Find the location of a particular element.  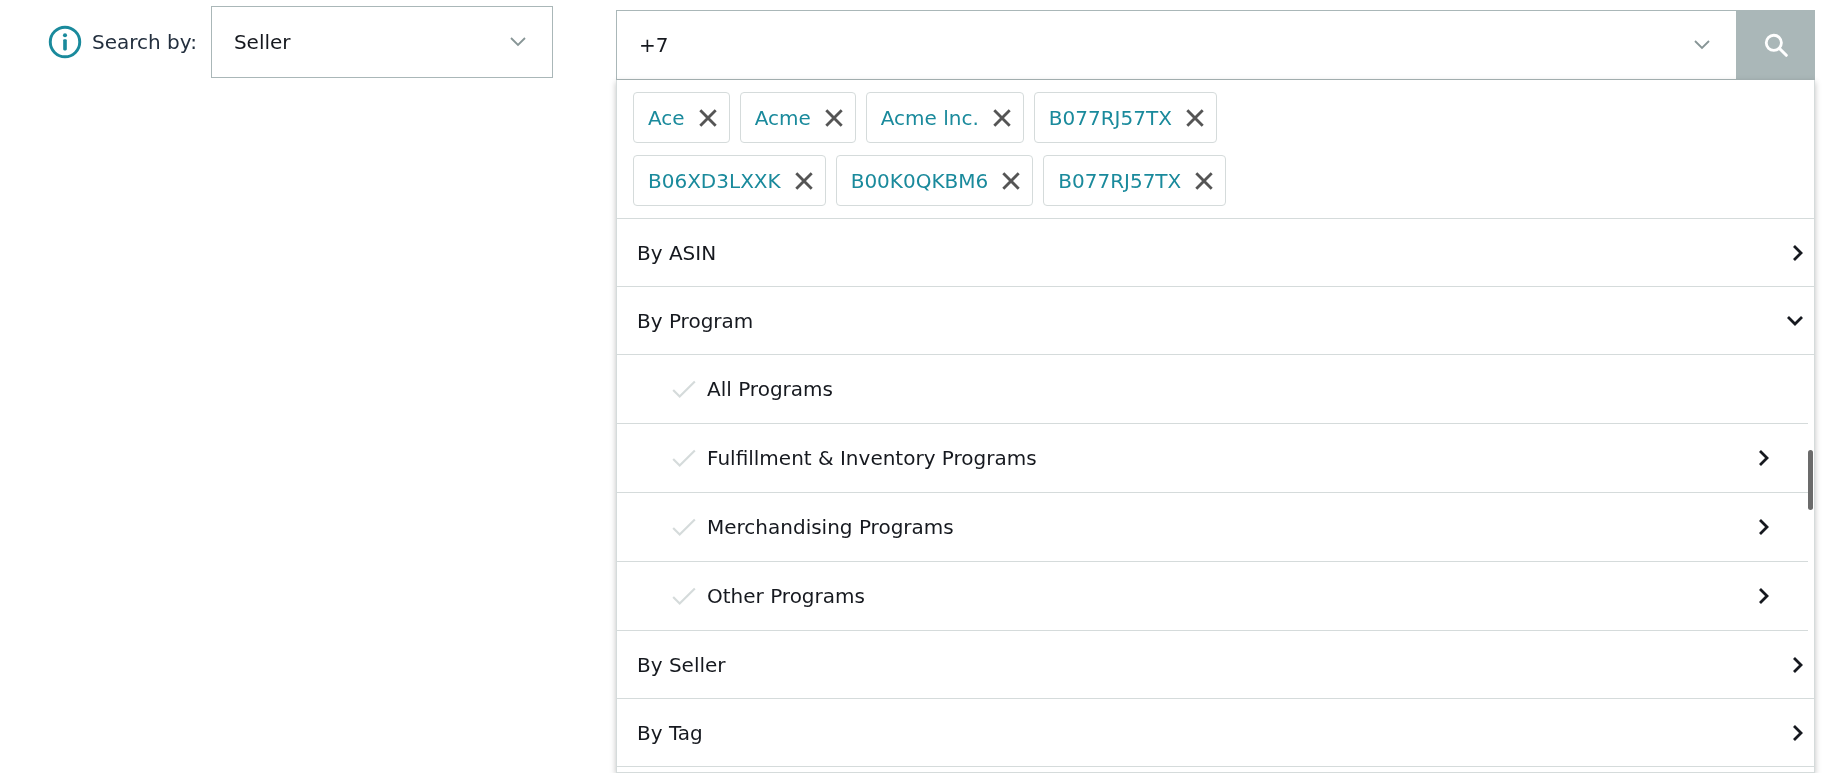

option-item: Fulfillment & Inventory Programs is located at coordinates (1212, 458).